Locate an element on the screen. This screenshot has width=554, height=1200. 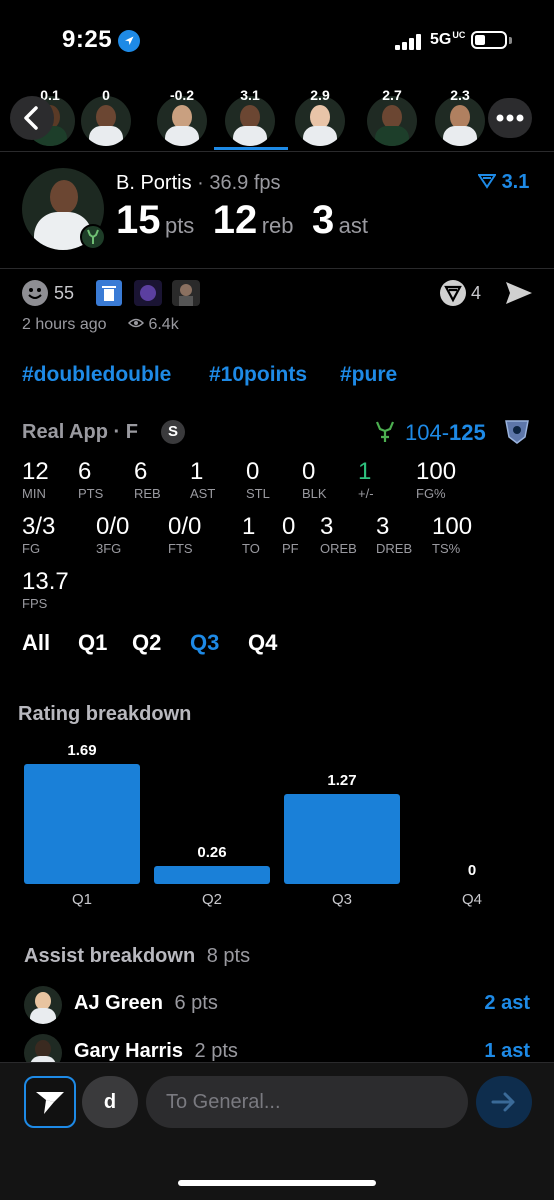
stat-value: 0/0 is located at coordinates (185, 526).